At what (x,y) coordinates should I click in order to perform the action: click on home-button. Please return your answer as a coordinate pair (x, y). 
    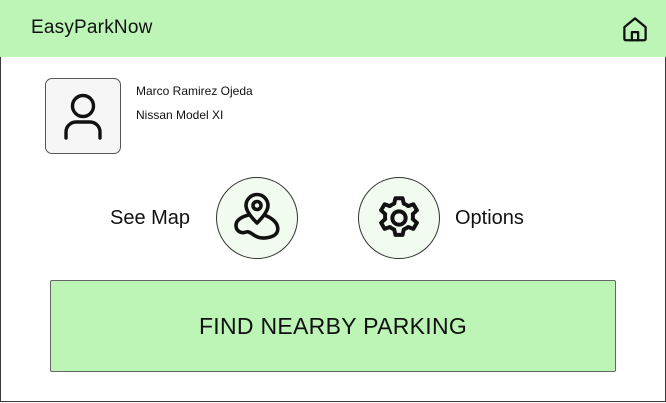
    Looking at the image, I should click on (635, 29).